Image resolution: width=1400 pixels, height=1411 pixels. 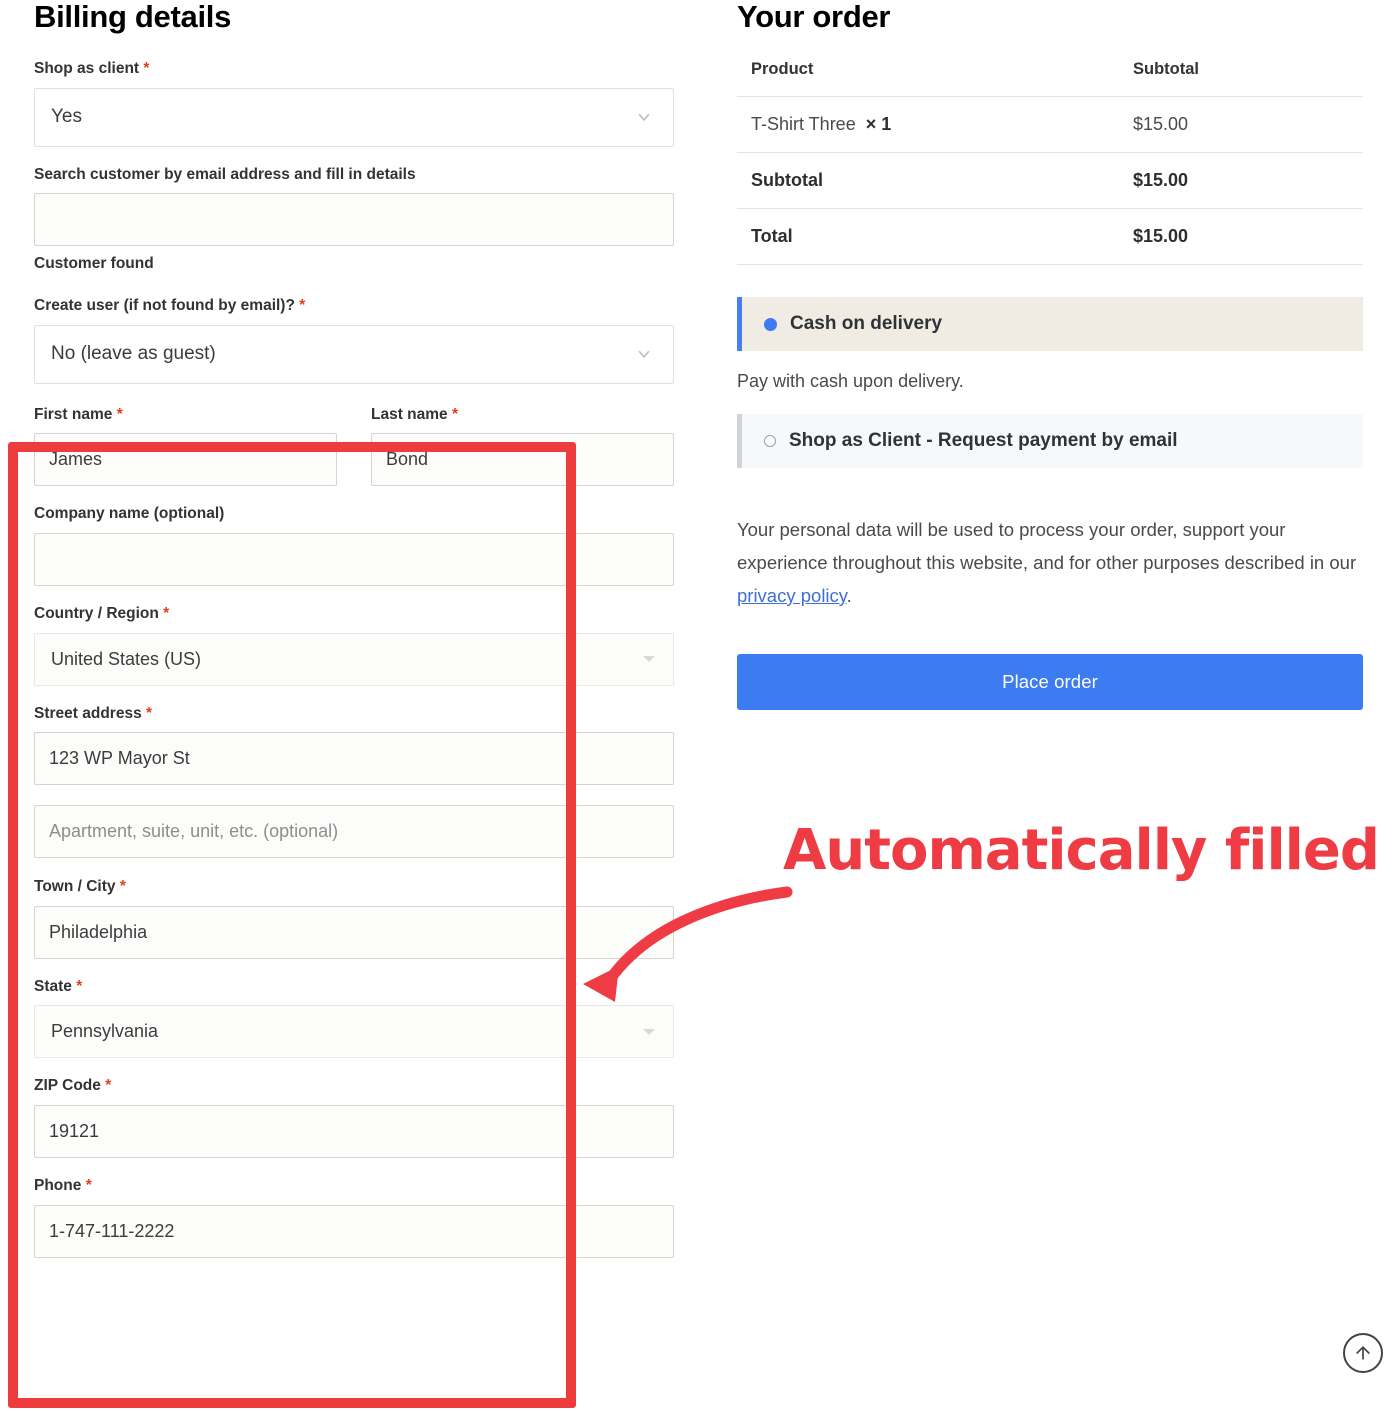 I want to click on select-shop-as-client-value: Yes, so click(x=66, y=117).